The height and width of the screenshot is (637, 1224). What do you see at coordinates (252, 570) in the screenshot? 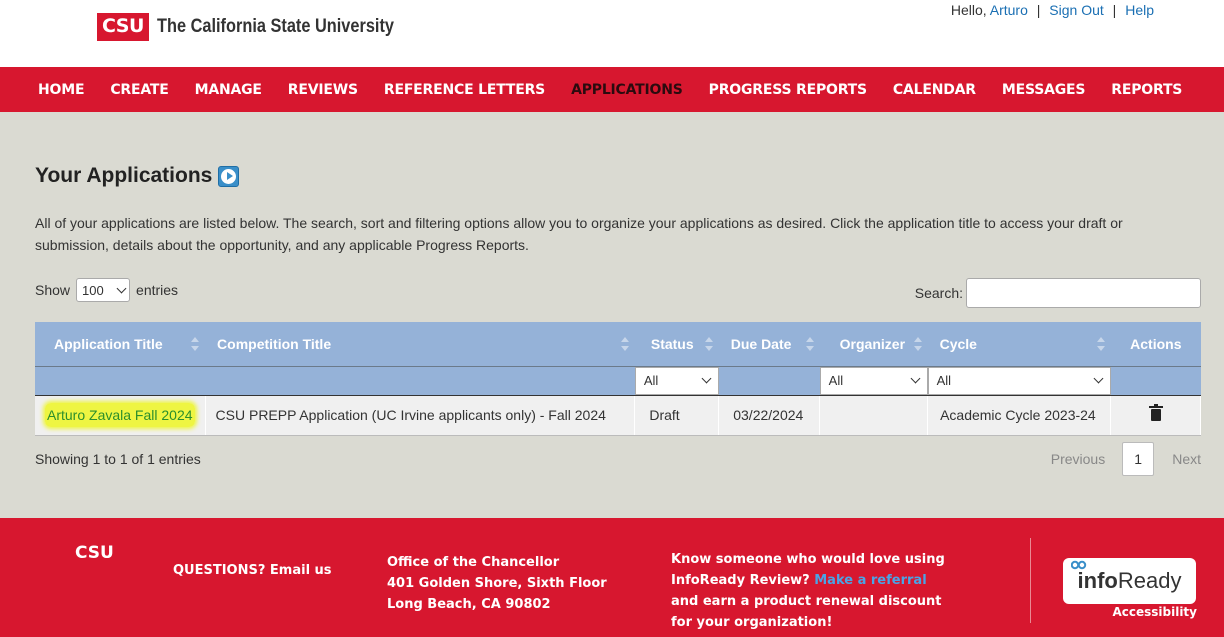
I see `questions-email-link: QUESTIONS? Email us` at bounding box center [252, 570].